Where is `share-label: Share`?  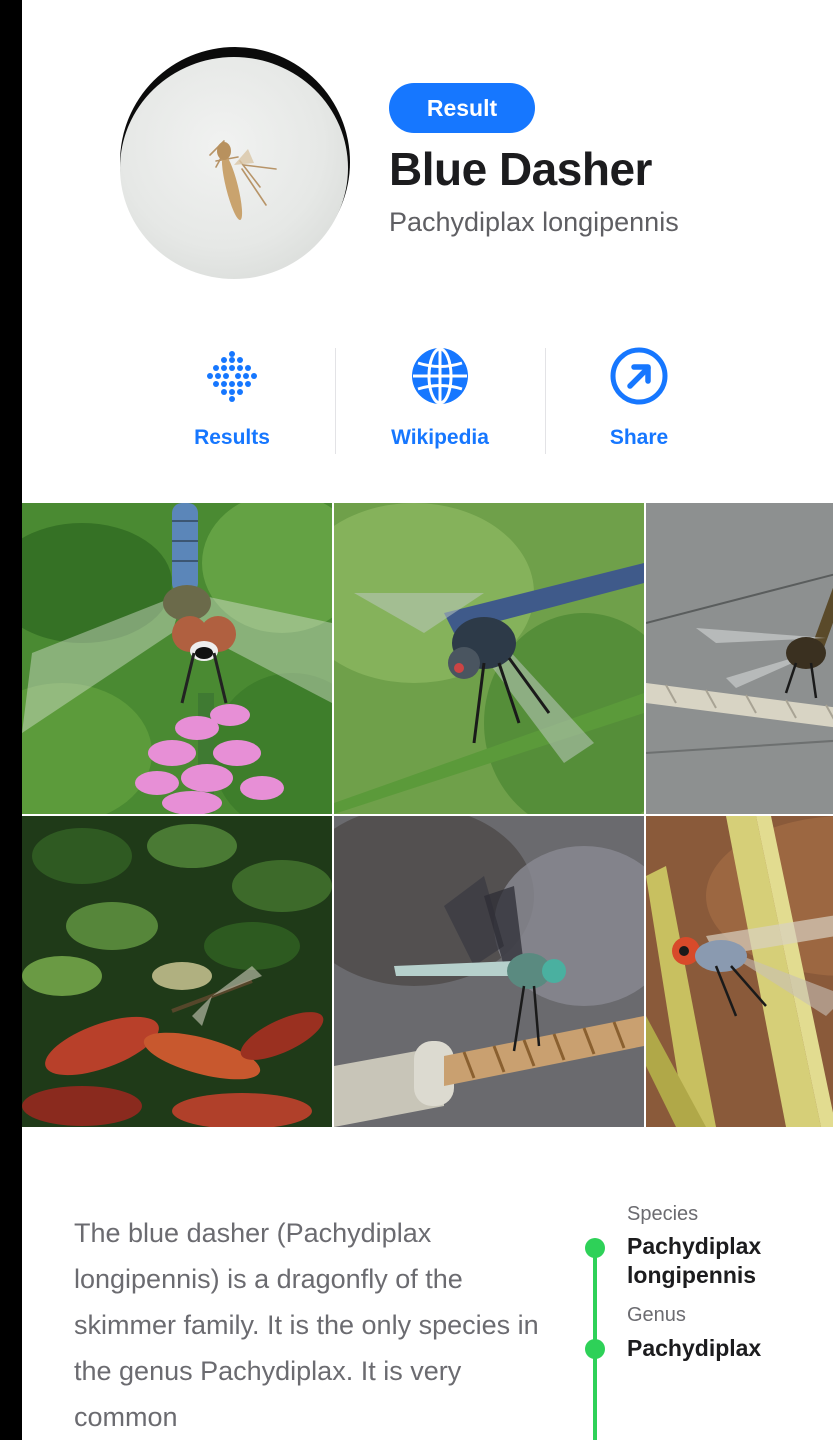
share-label: Share is located at coordinates (639, 437).